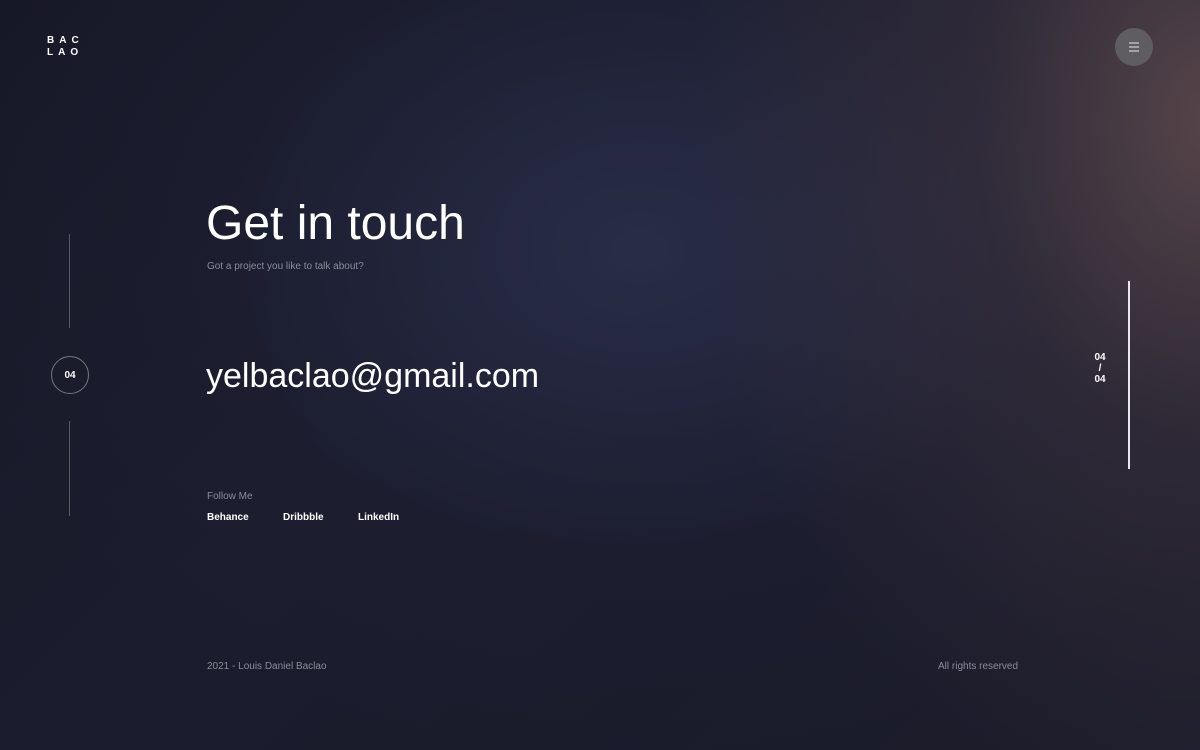 This screenshot has height=750, width=1200. I want to click on linkedin-link: LinkedIn, so click(378, 517).